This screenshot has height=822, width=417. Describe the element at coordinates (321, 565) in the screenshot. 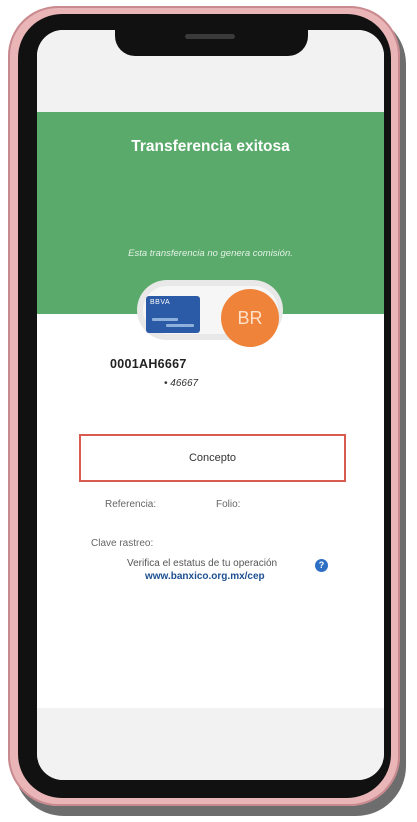

I see `help-icon: ?` at that location.